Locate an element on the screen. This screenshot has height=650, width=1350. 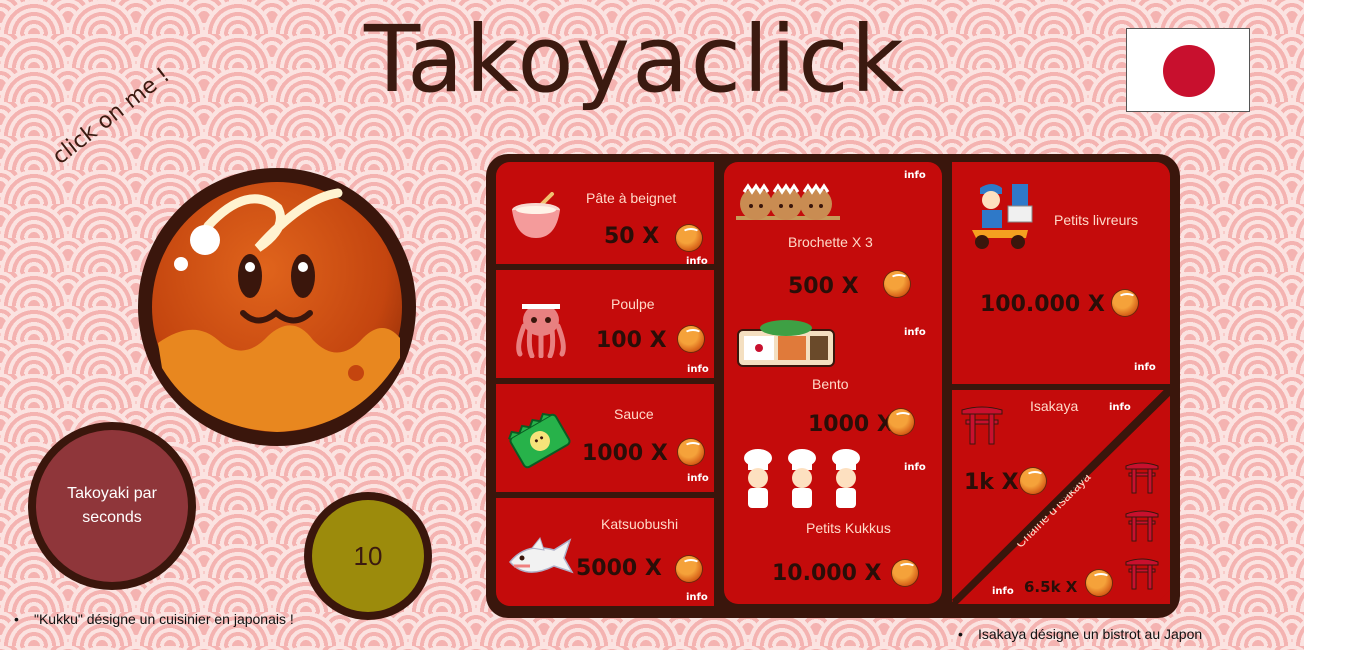
upgrade-price: 50 X is located at coordinates (632, 236).